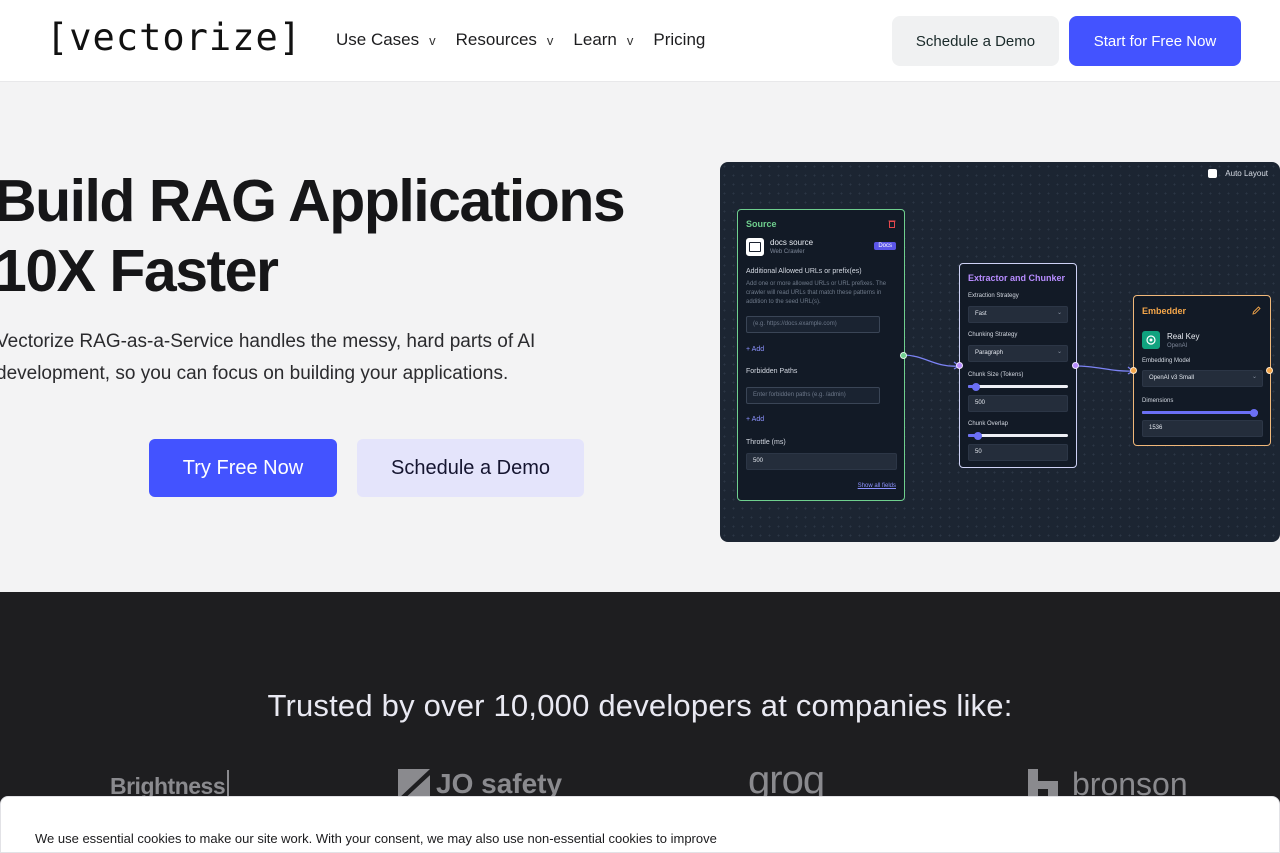 This screenshot has height=853, width=1280. I want to click on allowed-urls-label: Additional Allowed URLs or prefix(es), so click(804, 271).